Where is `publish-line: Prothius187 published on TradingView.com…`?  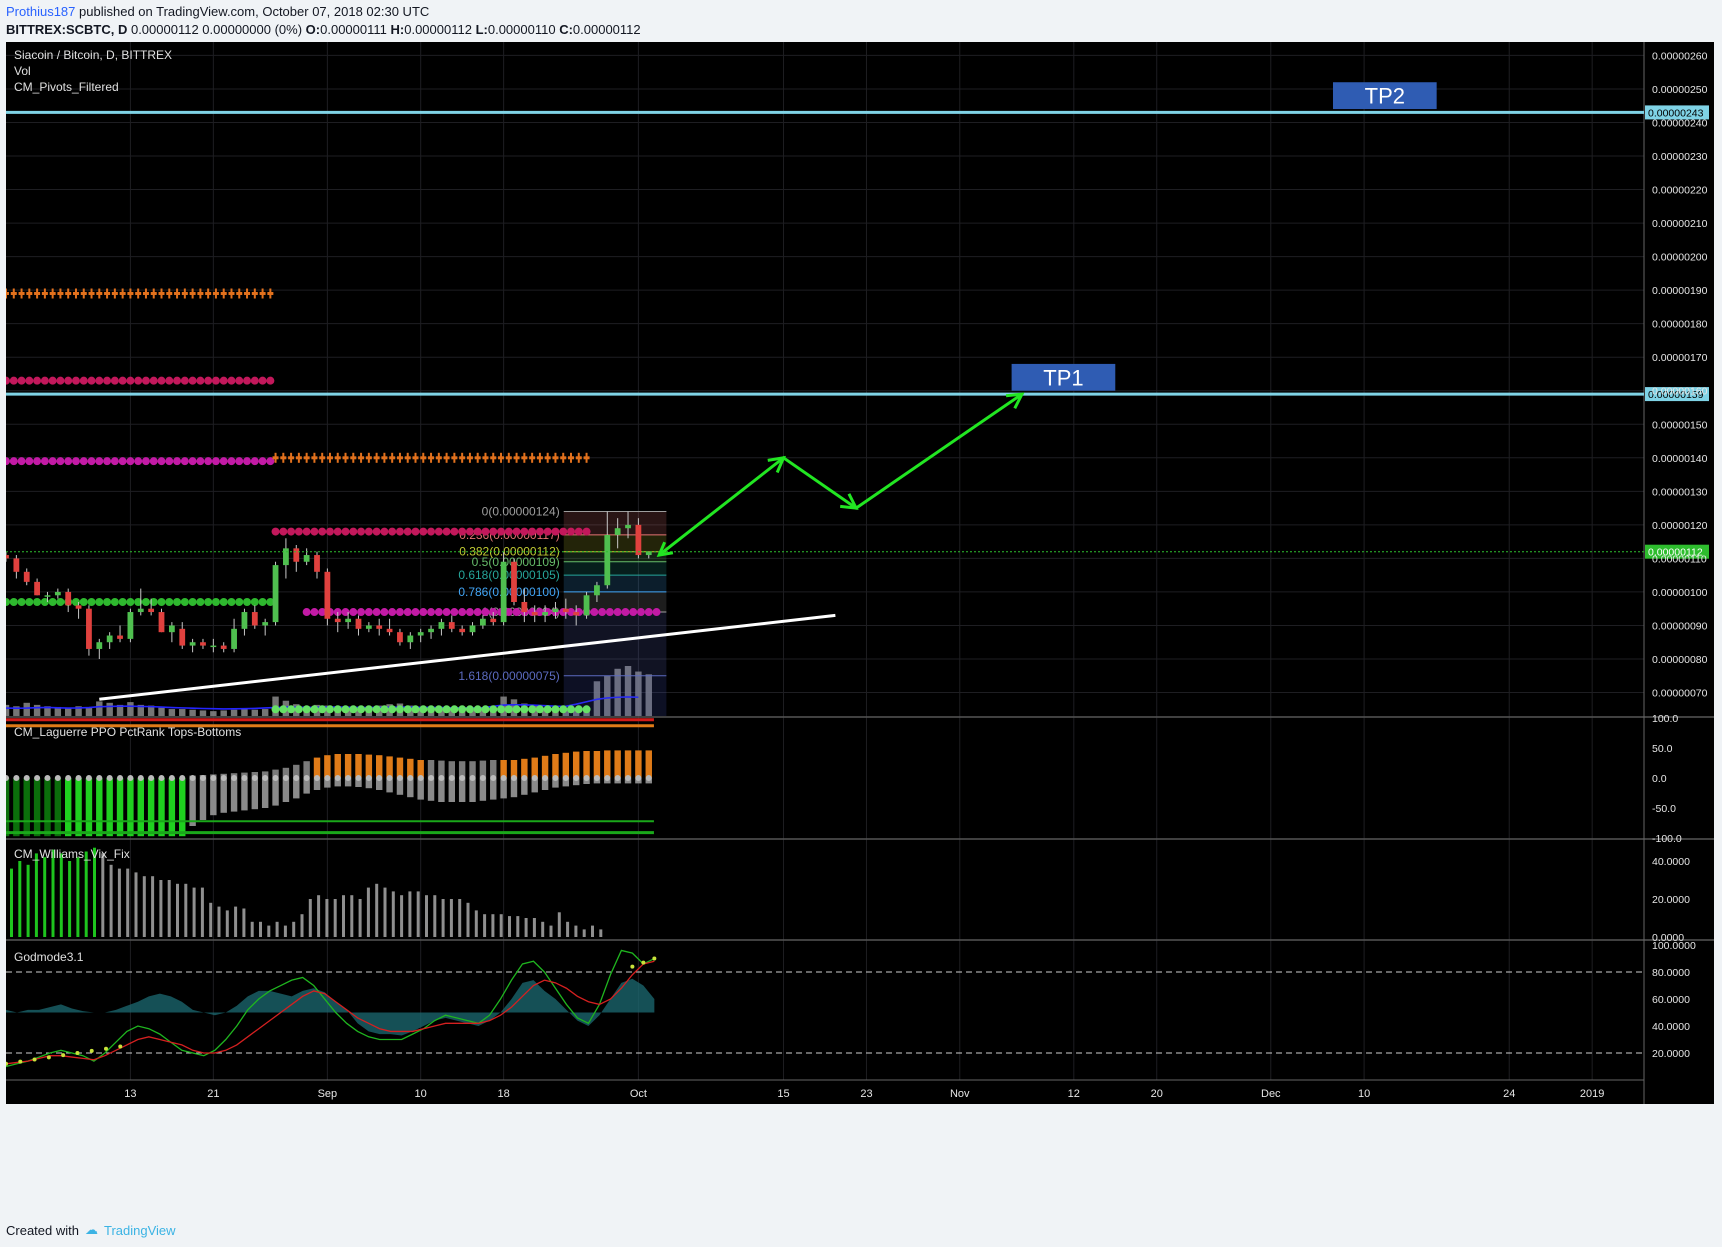 publish-line: Prothius187 published on TradingView.com… is located at coordinates (217, 11).